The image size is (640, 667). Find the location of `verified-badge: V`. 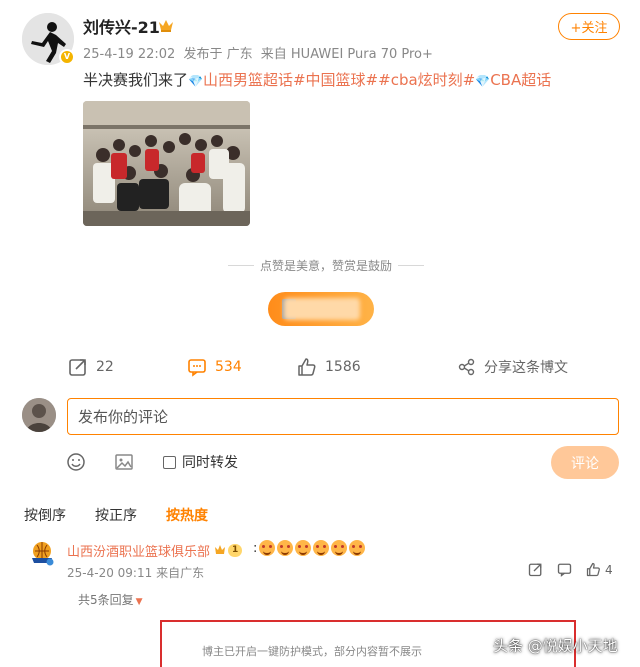

verified-badge: V is located at coordinates (67, 57).